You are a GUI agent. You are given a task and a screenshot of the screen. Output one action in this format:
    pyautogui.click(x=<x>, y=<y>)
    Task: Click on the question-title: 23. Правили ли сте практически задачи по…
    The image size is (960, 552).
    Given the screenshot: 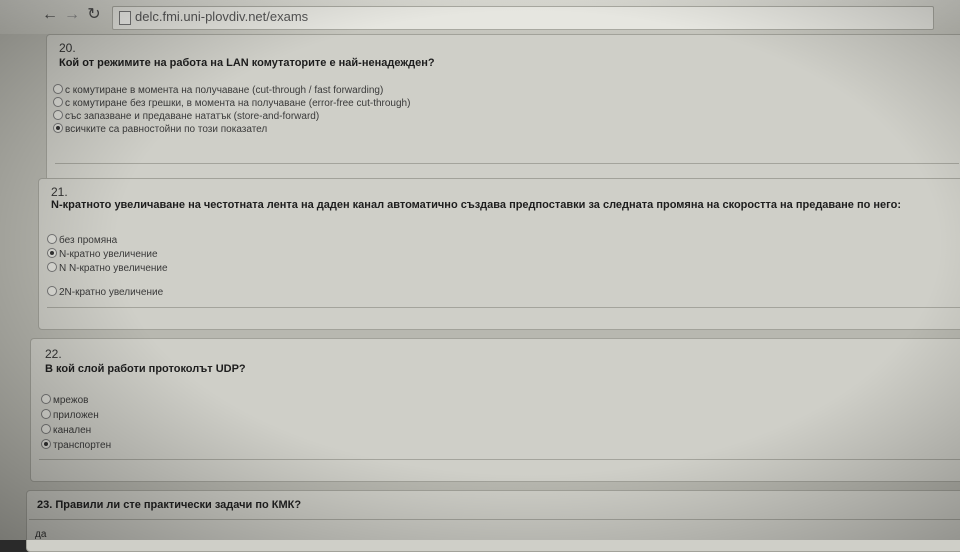 What is the action you would take?
    pyautogui.click(x=169, y=505)
    